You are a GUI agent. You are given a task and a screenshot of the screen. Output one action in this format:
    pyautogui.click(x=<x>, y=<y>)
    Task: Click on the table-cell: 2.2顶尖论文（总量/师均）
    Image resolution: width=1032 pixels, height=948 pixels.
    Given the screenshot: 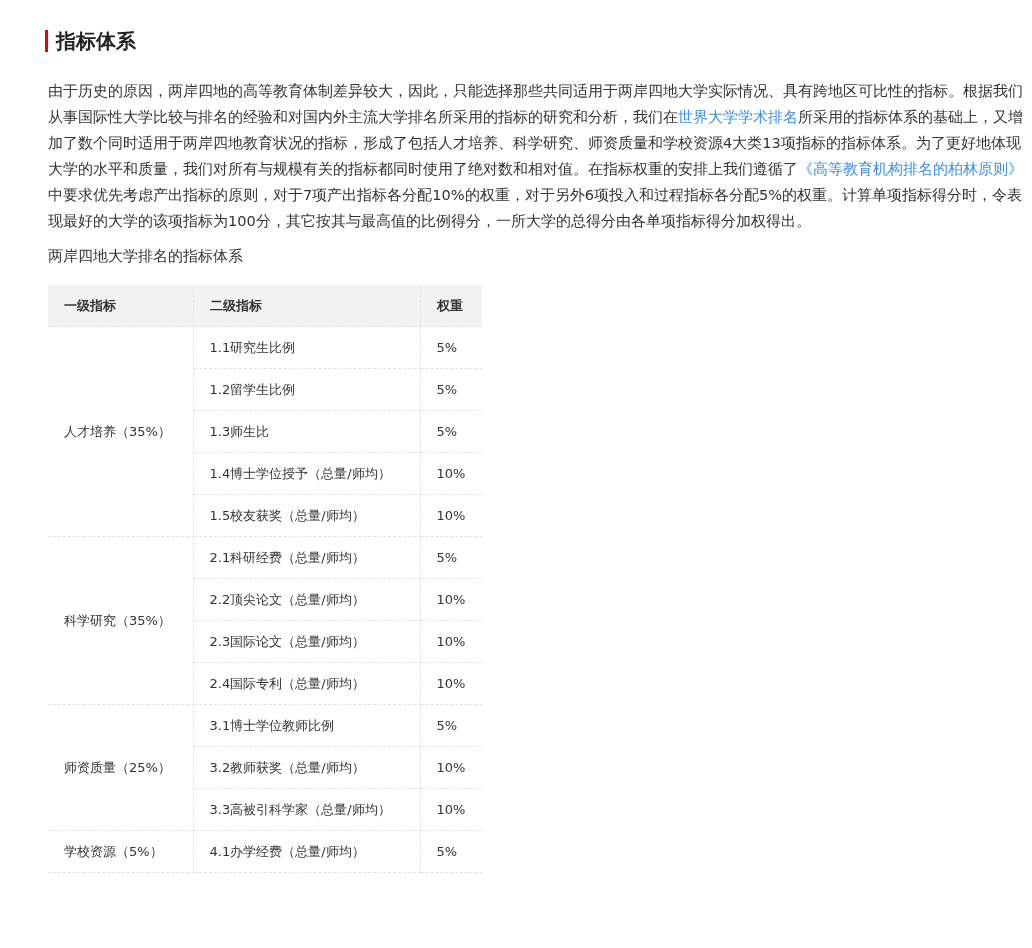 What is the action you would take?
    pyautogui.click(x=306, y=599)
    